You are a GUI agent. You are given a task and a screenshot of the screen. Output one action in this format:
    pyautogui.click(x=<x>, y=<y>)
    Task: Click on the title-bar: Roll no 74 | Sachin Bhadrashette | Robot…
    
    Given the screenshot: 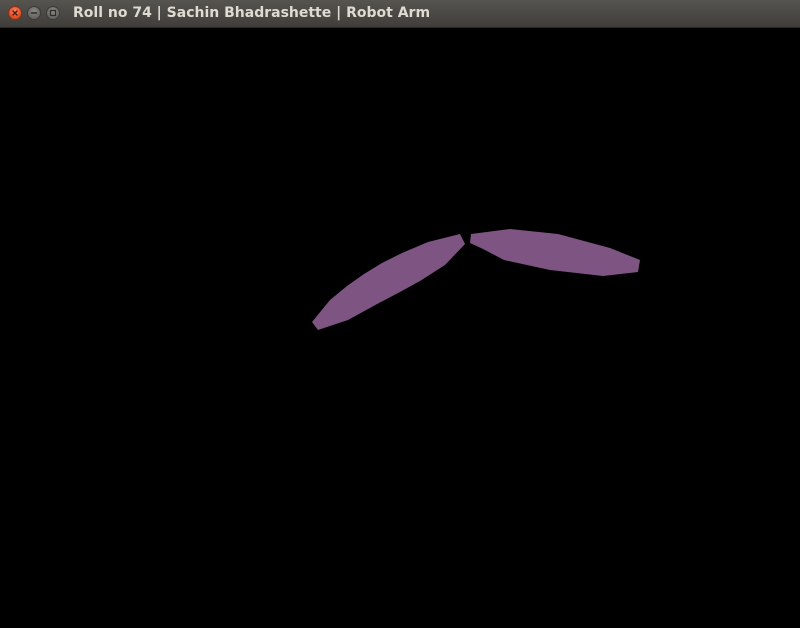 What is the action you would take?
    pyautogui.click(x=400, y=14)
    